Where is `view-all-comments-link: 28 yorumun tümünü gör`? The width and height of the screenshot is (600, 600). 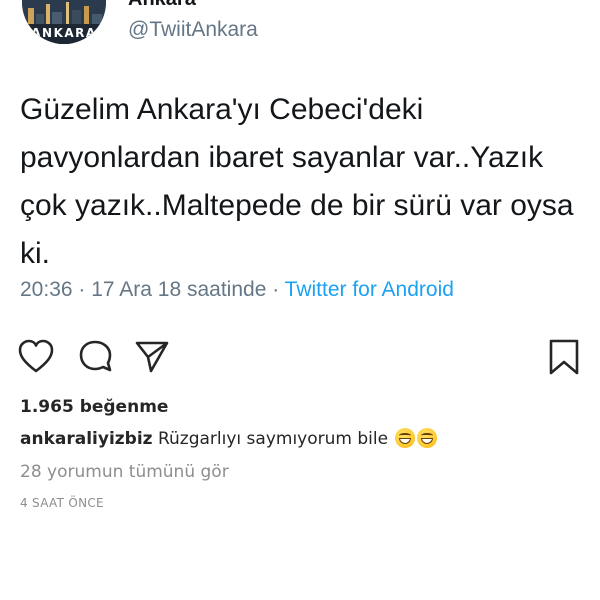
view-all-comments-link: 28 yorumun tümünü gör is located at coordinates (124, 472).